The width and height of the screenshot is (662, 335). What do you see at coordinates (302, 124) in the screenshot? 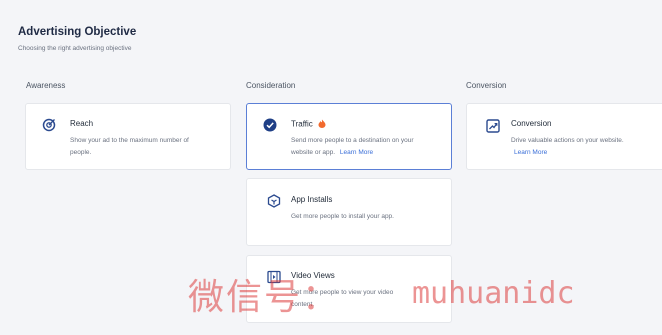
I see `card-title-text: Traffic` at bounding box center [302, 124].